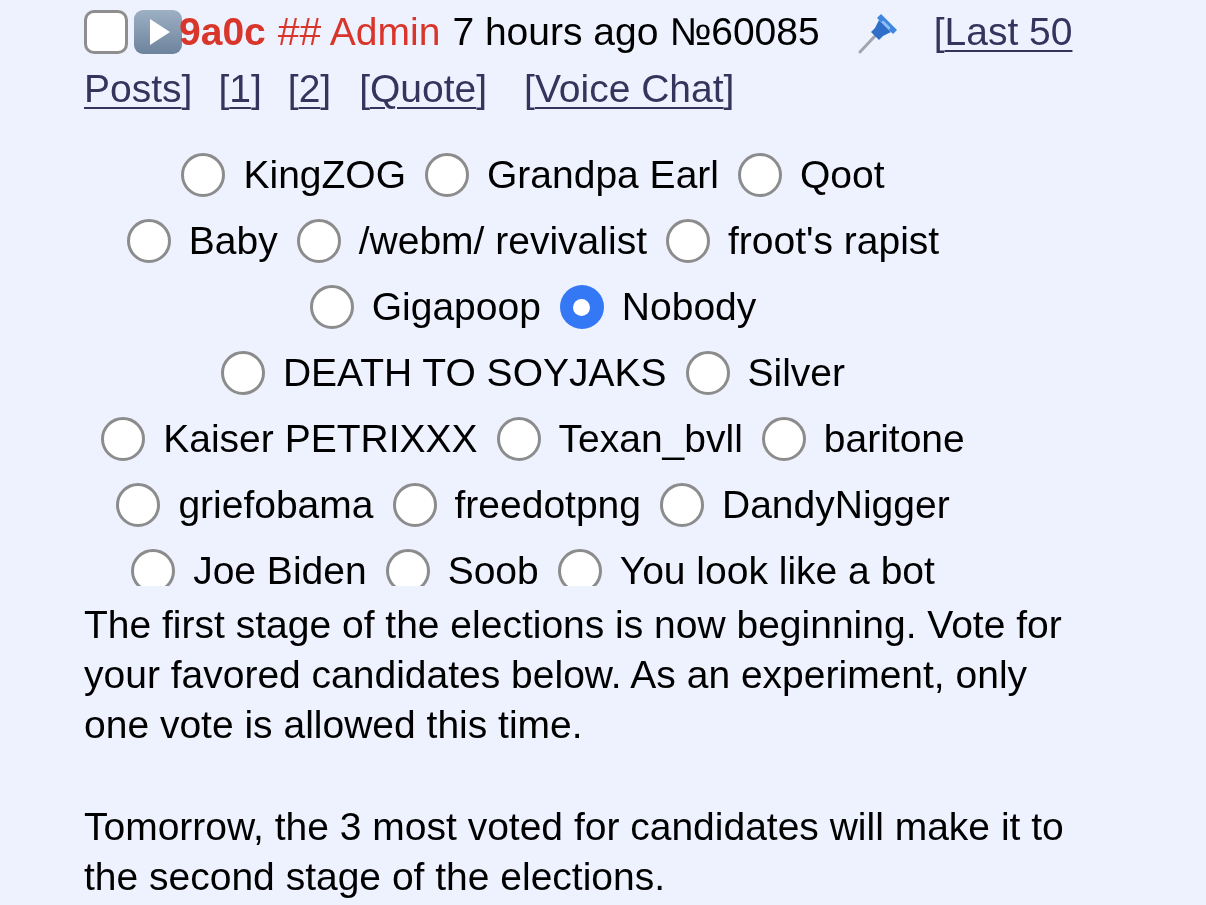  I want to click on post-message: Tomorrow, the 3 most voted for candidates will make it to the second stage of the elections., so click(574, 852).